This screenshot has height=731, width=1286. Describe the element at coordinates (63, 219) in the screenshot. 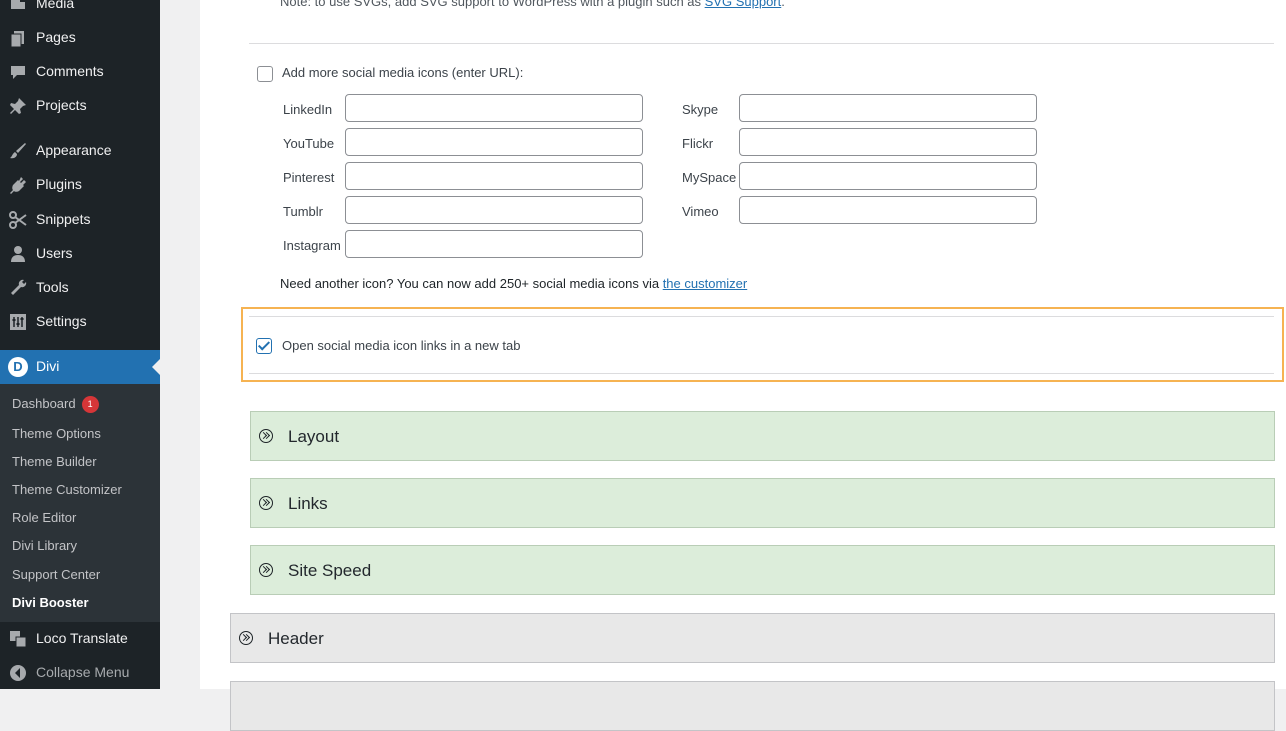

I see `sidebar-item-label: Snippets` at that location.